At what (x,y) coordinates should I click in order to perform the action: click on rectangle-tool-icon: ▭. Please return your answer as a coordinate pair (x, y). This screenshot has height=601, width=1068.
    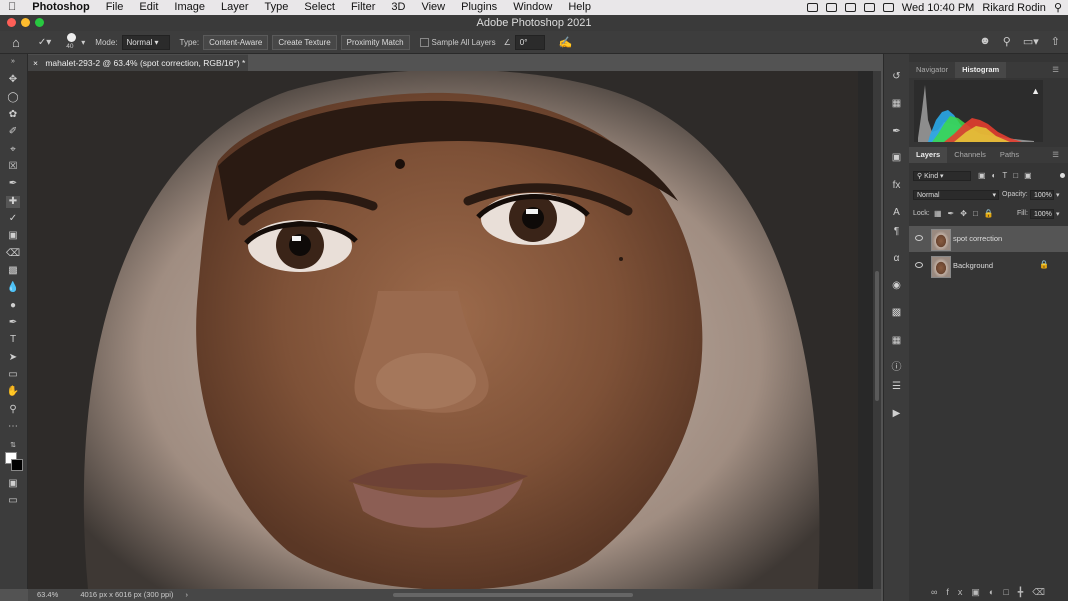
    Looking at the image, I should click on (13, 375).